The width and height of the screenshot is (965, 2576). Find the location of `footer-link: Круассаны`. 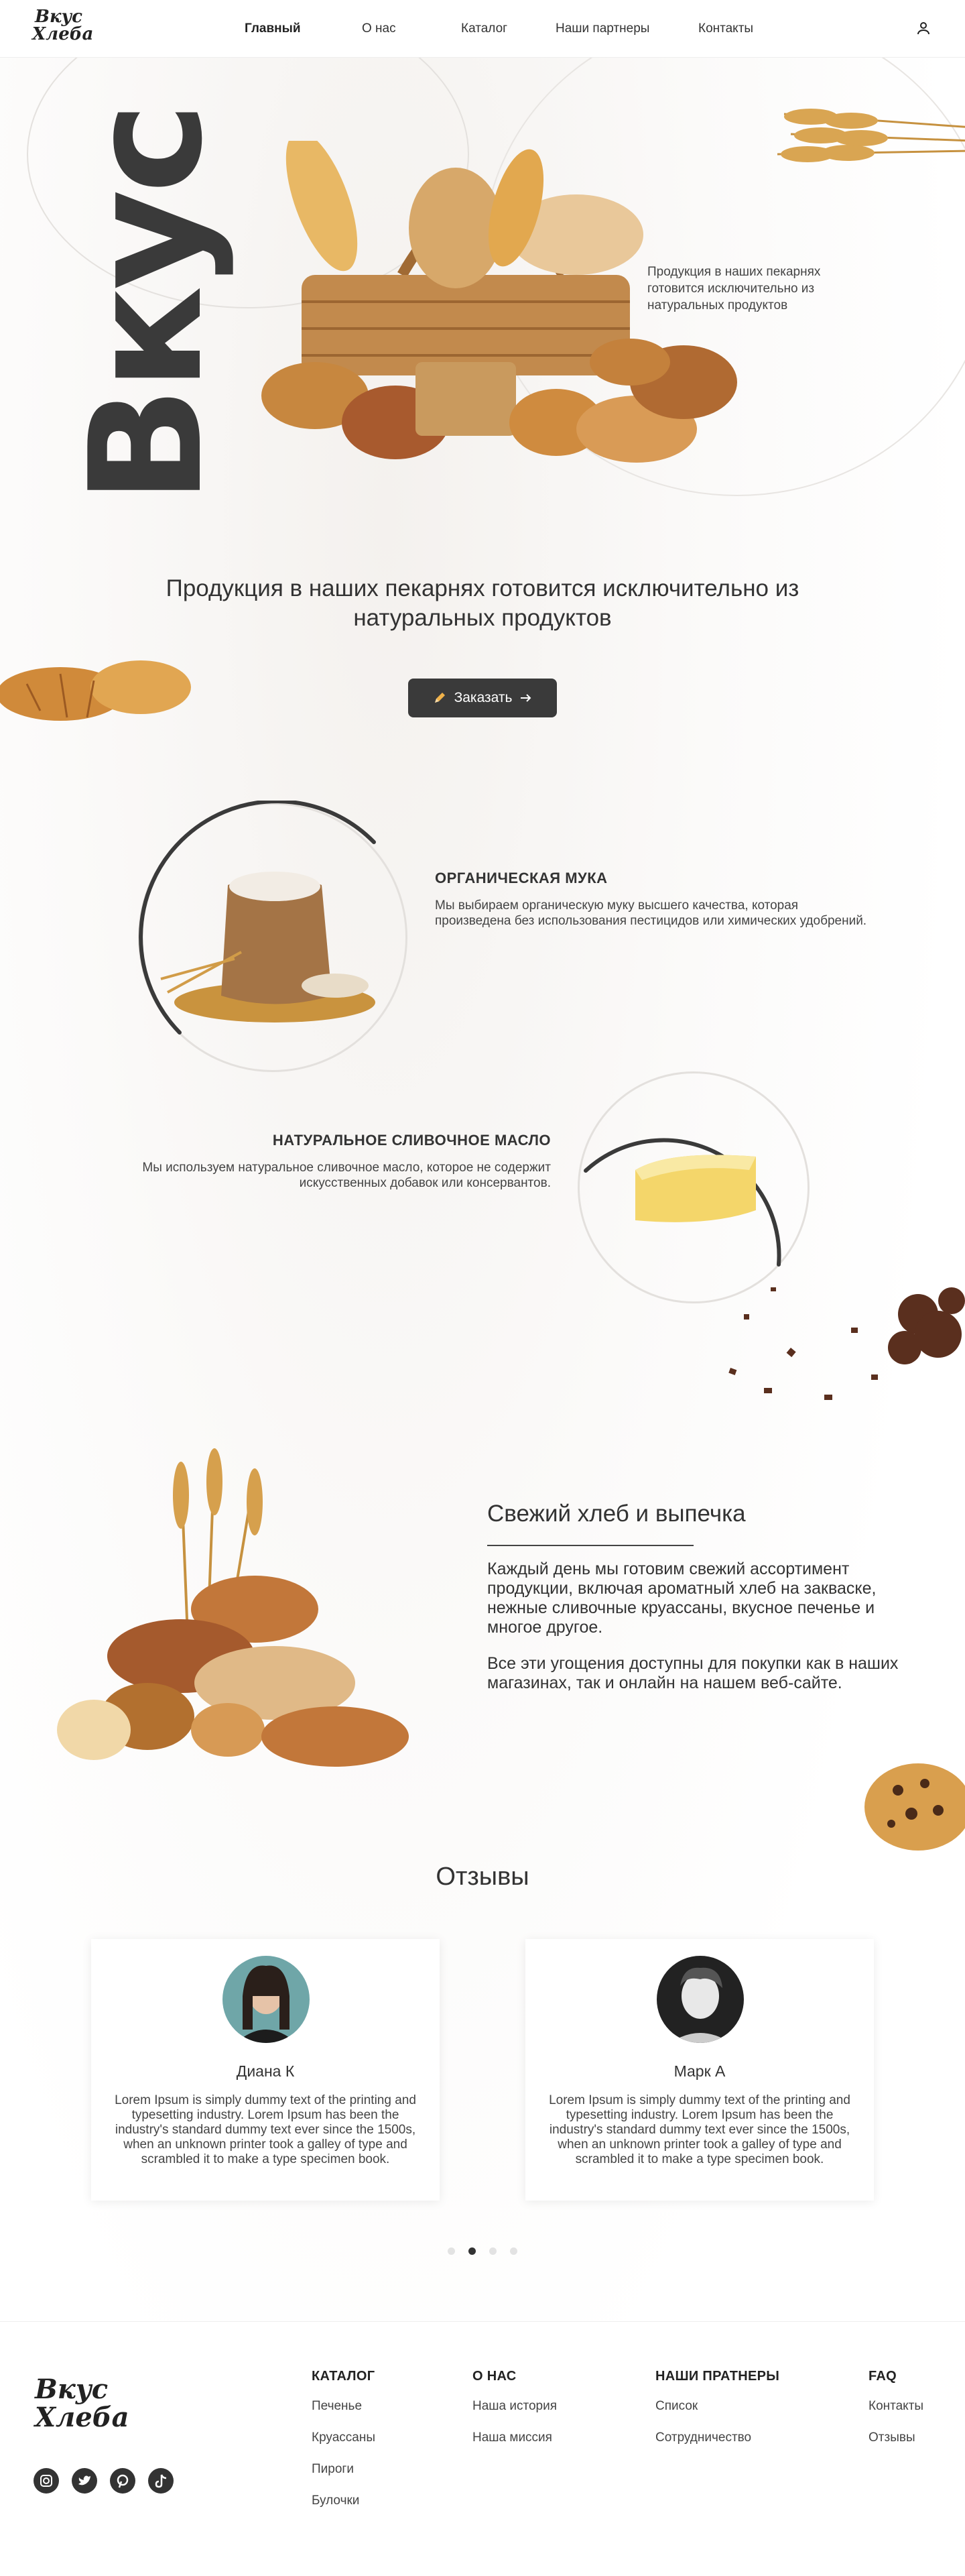

footer-link: Круассаны is located at coordinates (343, 2446).